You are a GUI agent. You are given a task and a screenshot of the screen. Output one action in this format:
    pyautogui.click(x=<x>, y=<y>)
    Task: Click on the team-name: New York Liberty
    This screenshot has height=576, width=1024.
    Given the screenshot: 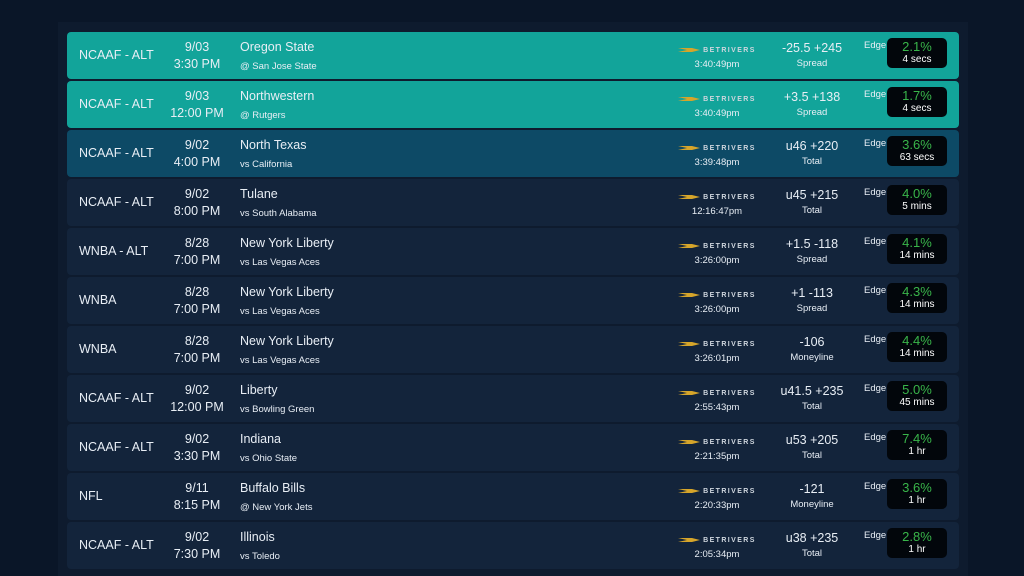 What is the action you would take?
    pyautogui.click(x=287, y=341)
    